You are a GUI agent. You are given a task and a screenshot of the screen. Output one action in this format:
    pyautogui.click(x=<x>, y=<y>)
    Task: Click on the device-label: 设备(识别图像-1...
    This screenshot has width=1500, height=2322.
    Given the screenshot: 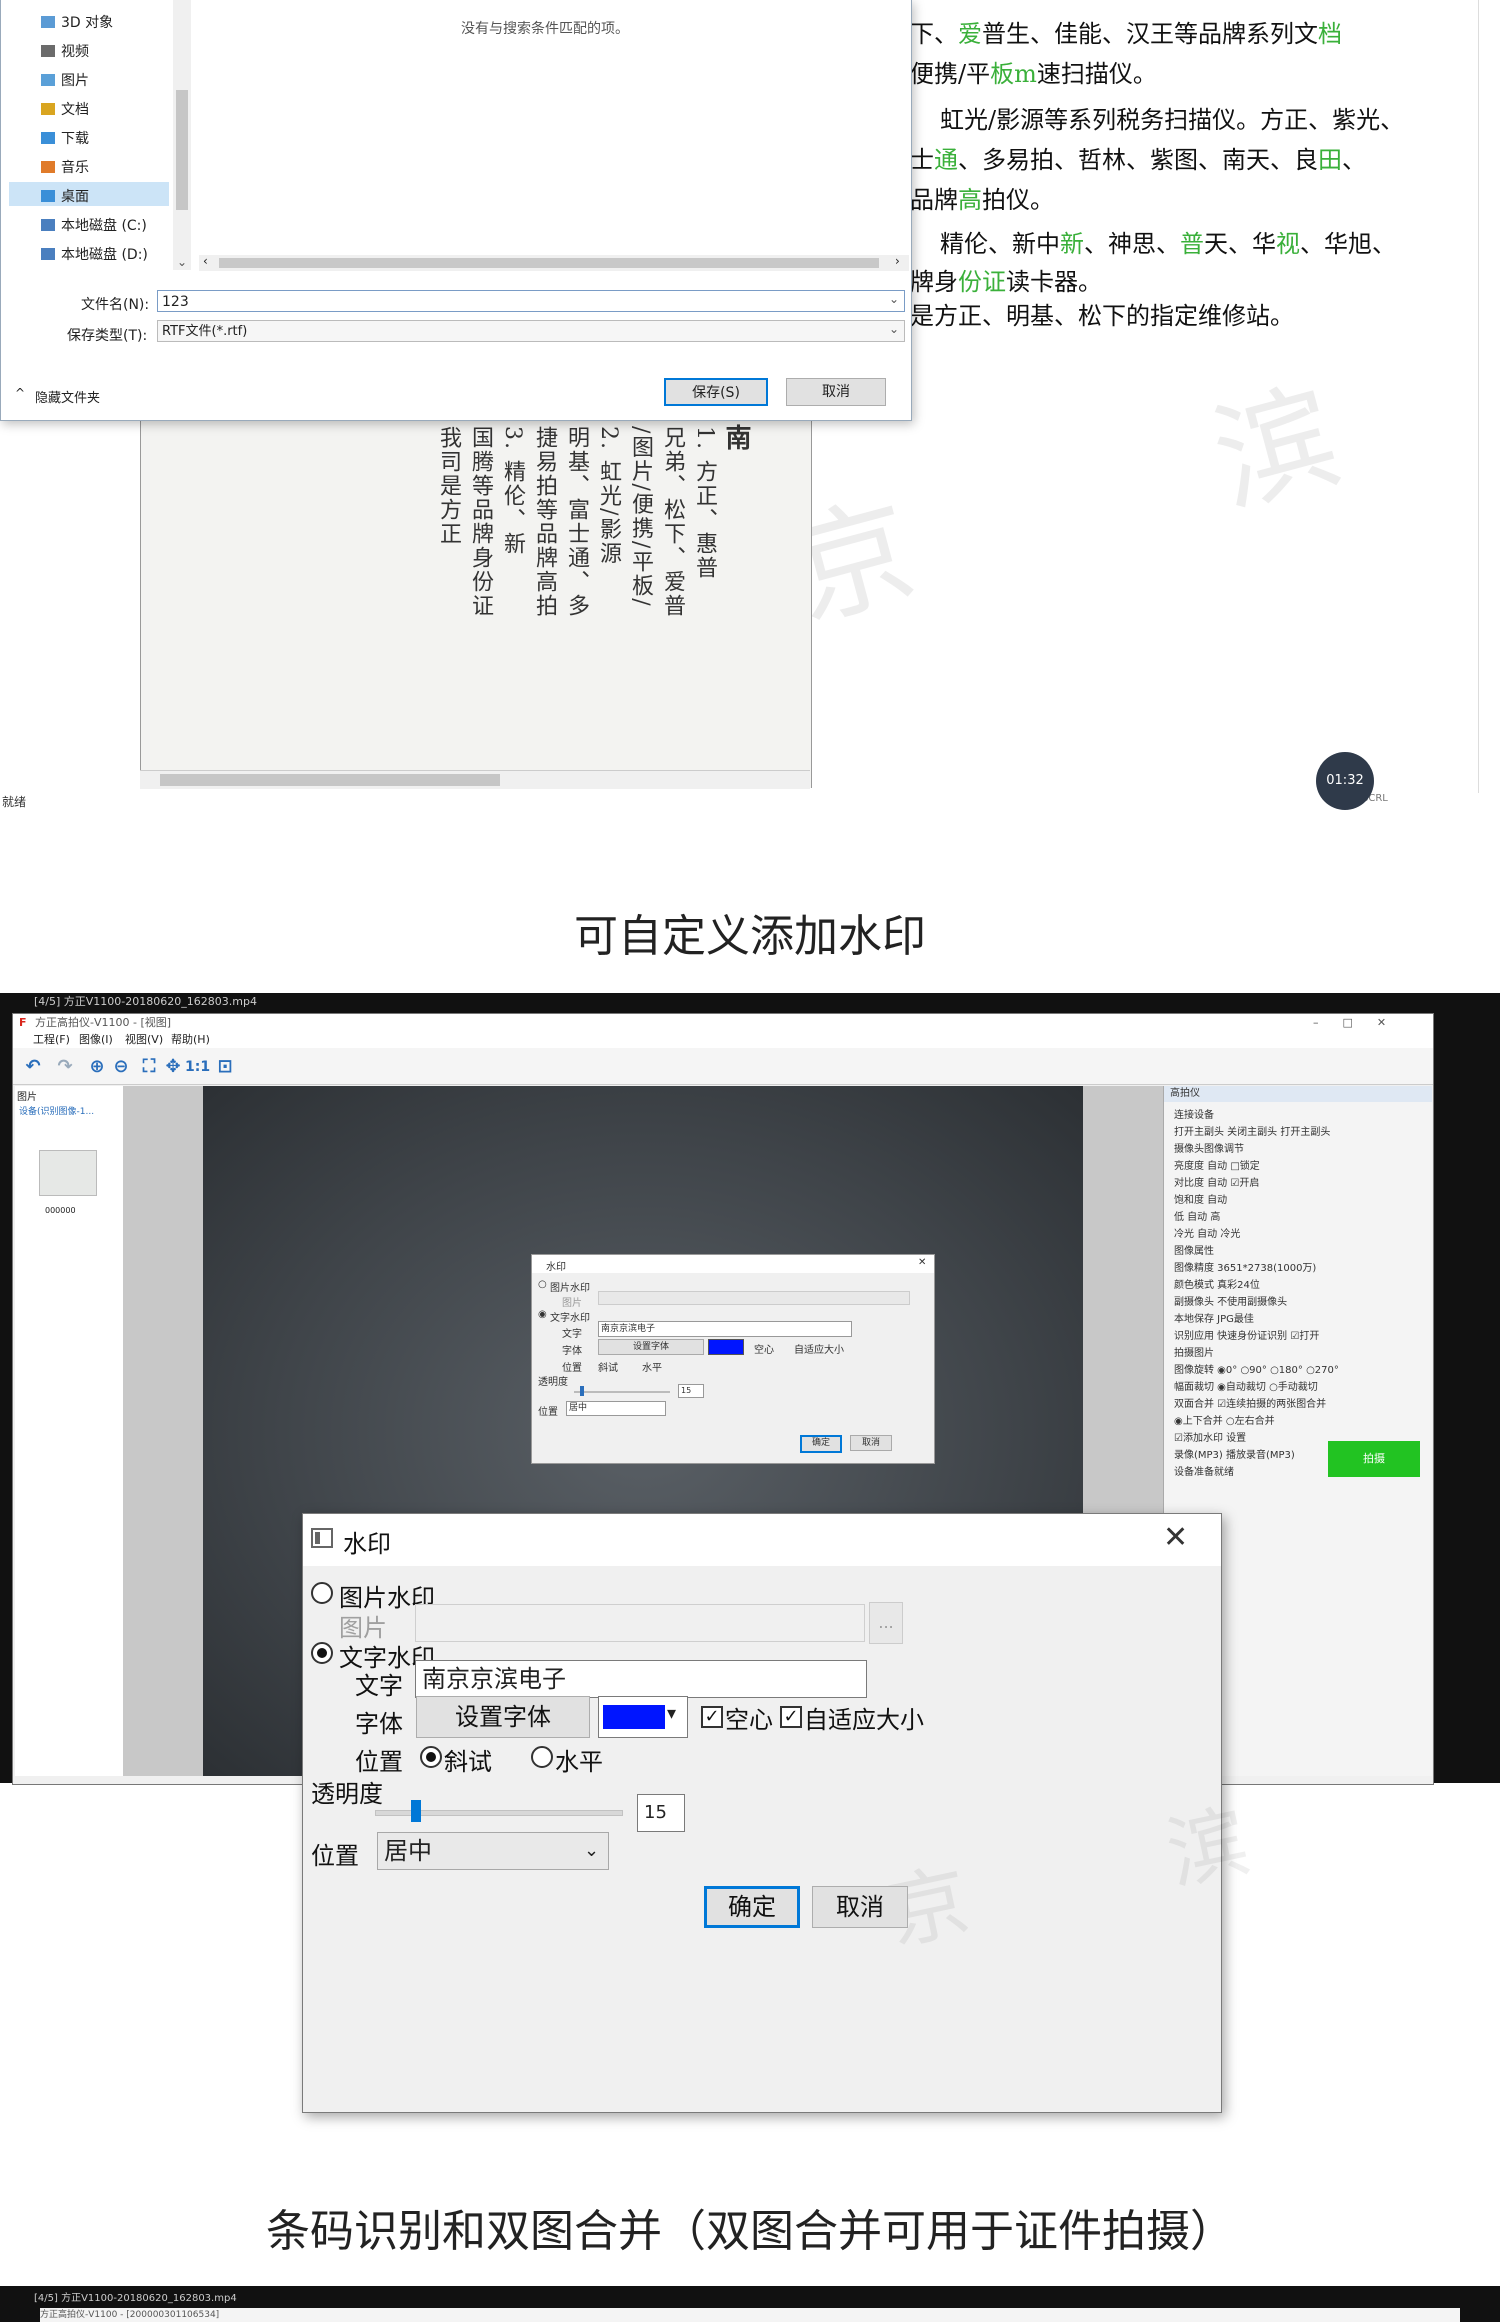 What is the action you would take?
    pyautogui.click(x=56, y=1110)
    